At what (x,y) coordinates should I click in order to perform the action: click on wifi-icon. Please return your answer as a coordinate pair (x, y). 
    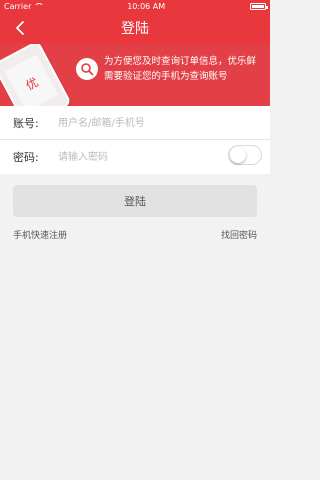
    Looking at the image, I should click on (39, 6).